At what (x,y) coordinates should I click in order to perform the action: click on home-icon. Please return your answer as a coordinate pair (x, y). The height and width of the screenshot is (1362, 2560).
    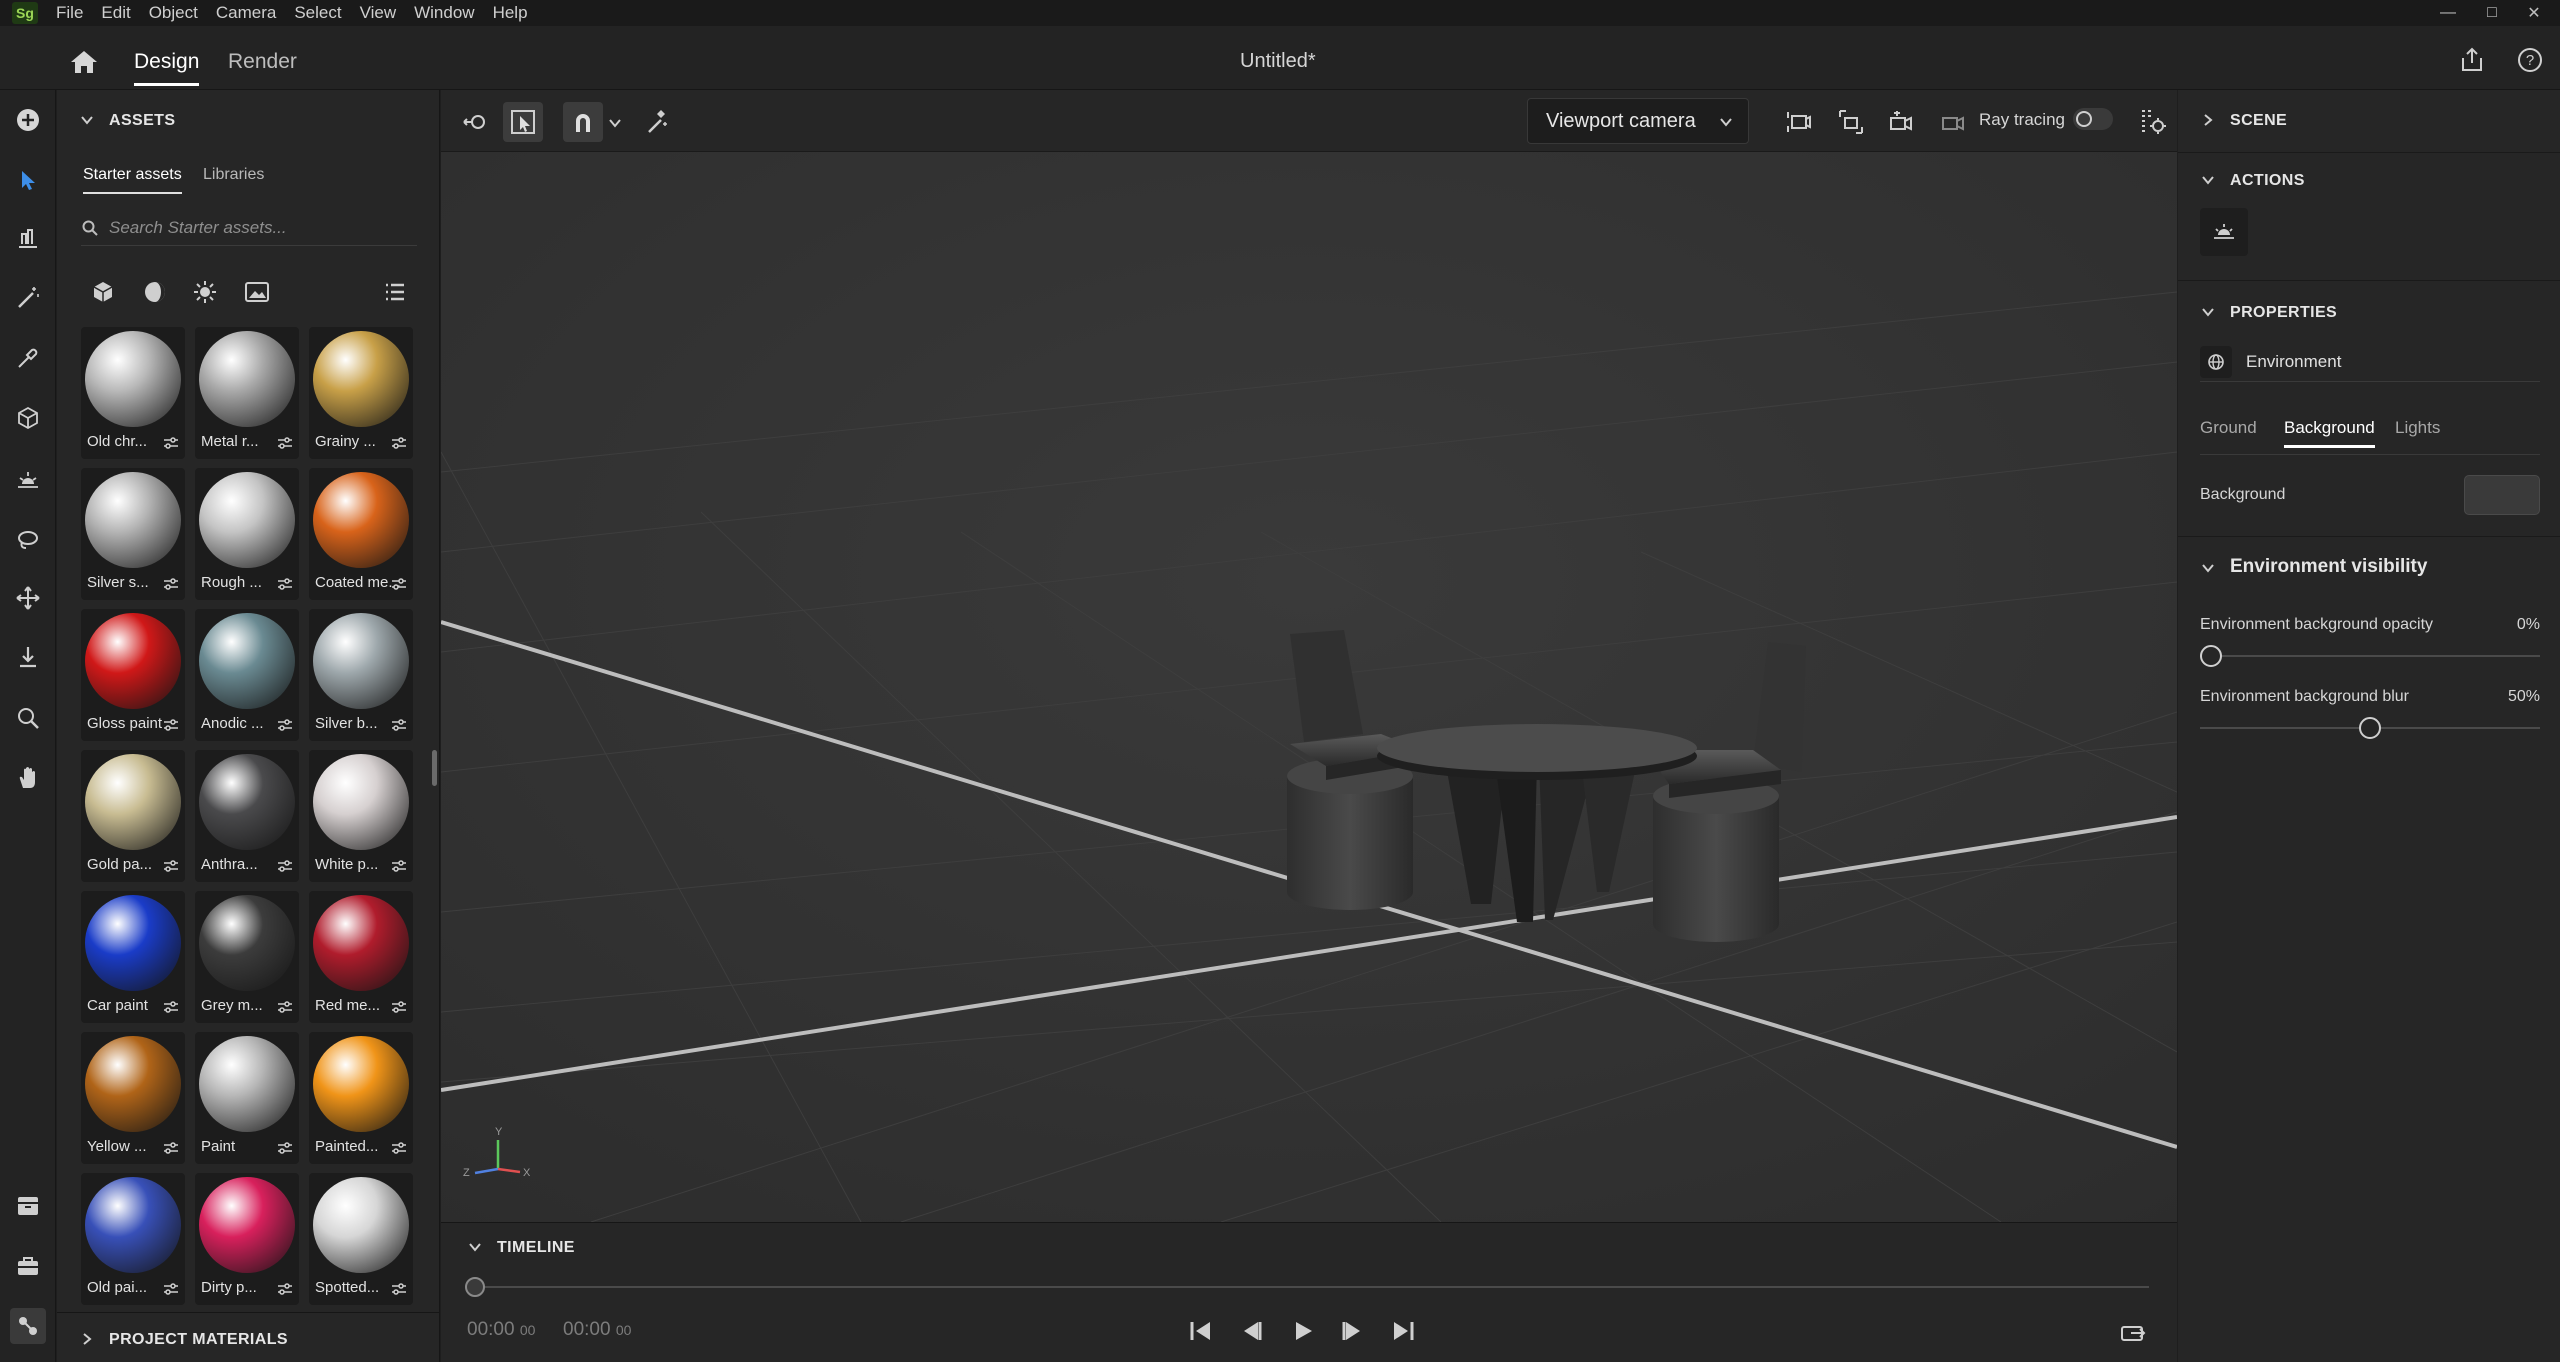
    Looking at the image, I should click on (84, 62).